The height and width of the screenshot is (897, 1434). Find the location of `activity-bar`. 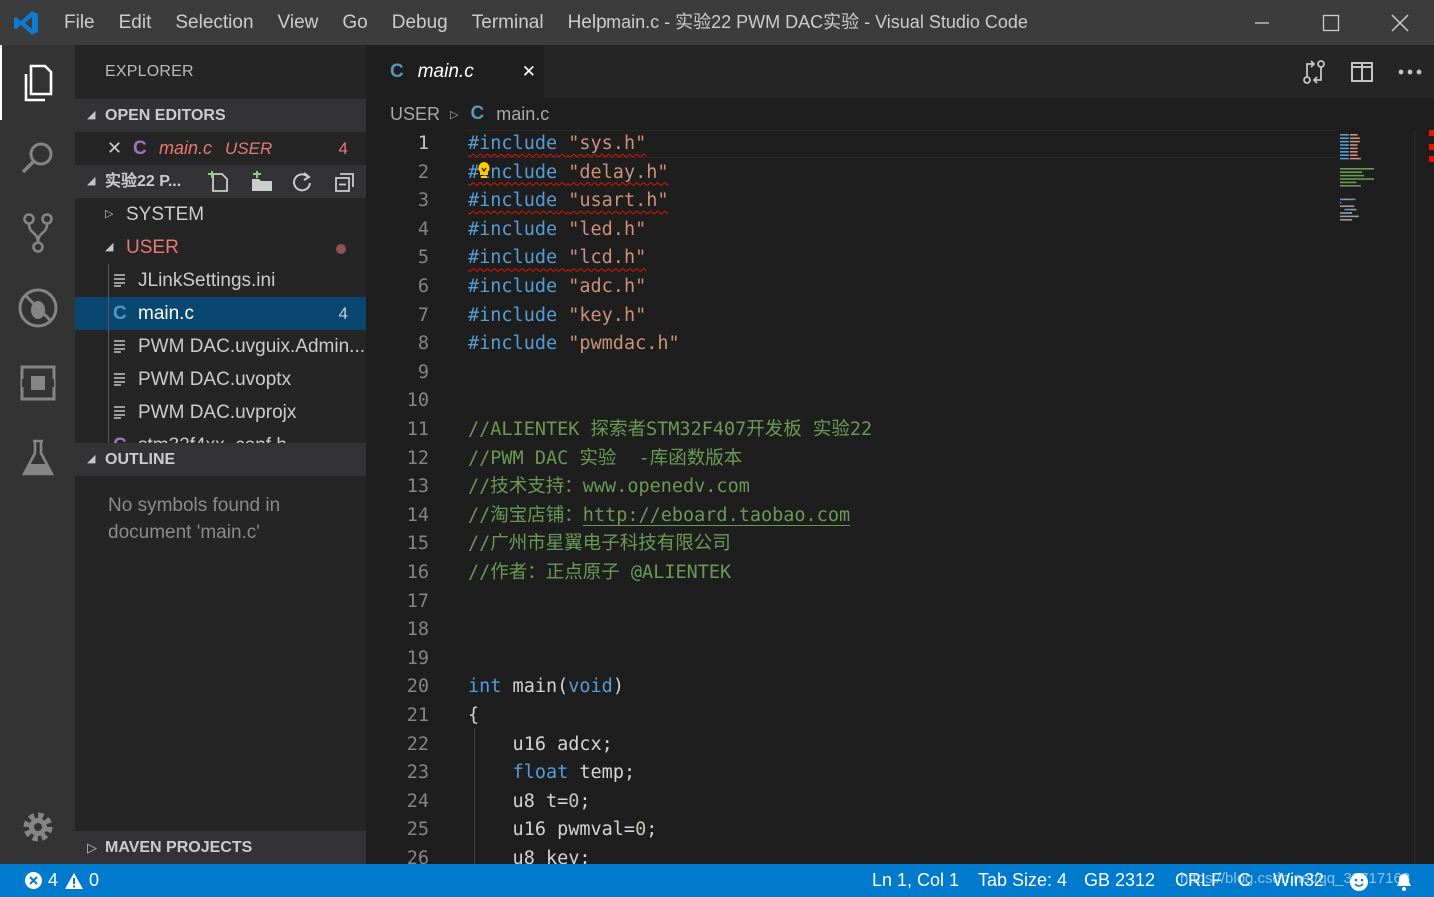

activity-bar is located at coordinates (37, 454).